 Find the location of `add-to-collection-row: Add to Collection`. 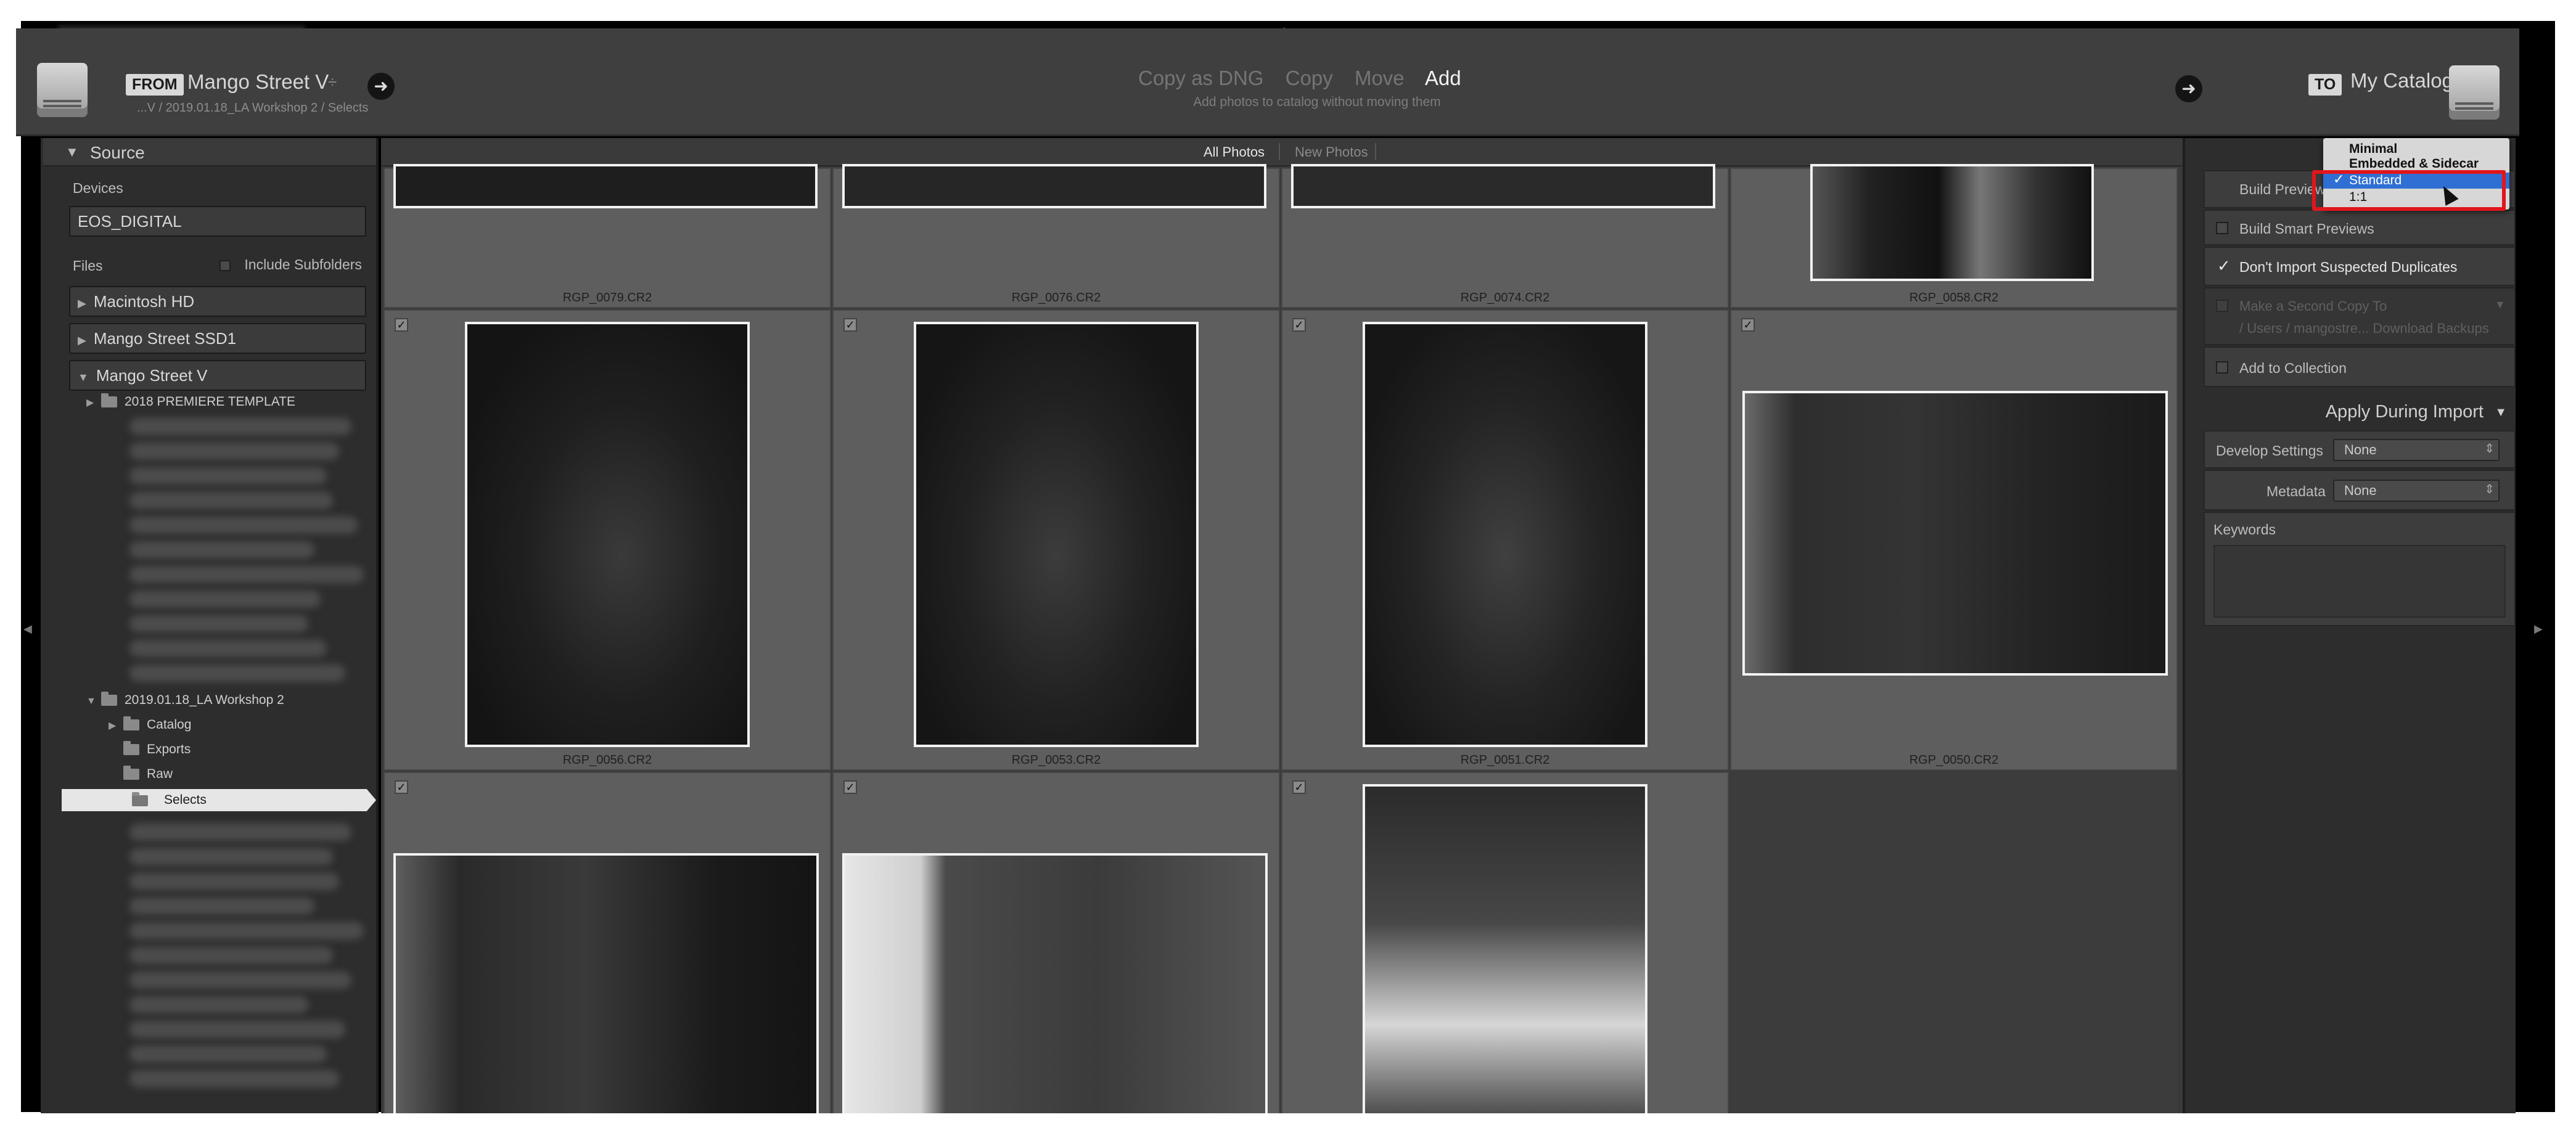

add-to-collection-row: Add to Collection is located at coordinates (2360, 366).